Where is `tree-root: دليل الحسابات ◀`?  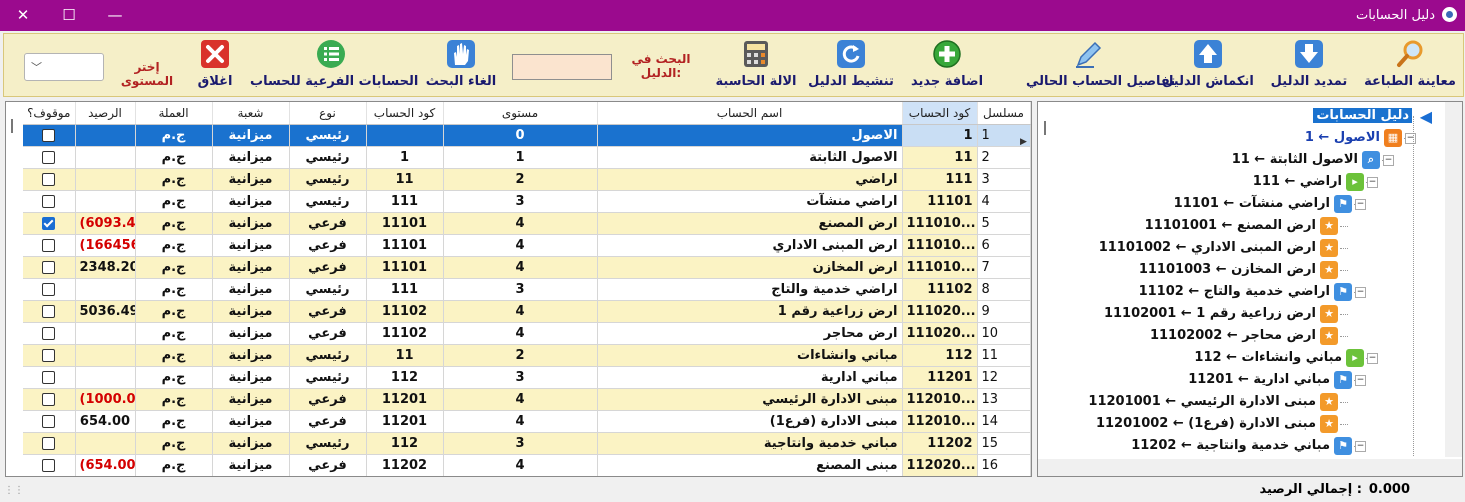 tree-root: دليل الحسابات ◀ is located at coordinates (1362, 116).